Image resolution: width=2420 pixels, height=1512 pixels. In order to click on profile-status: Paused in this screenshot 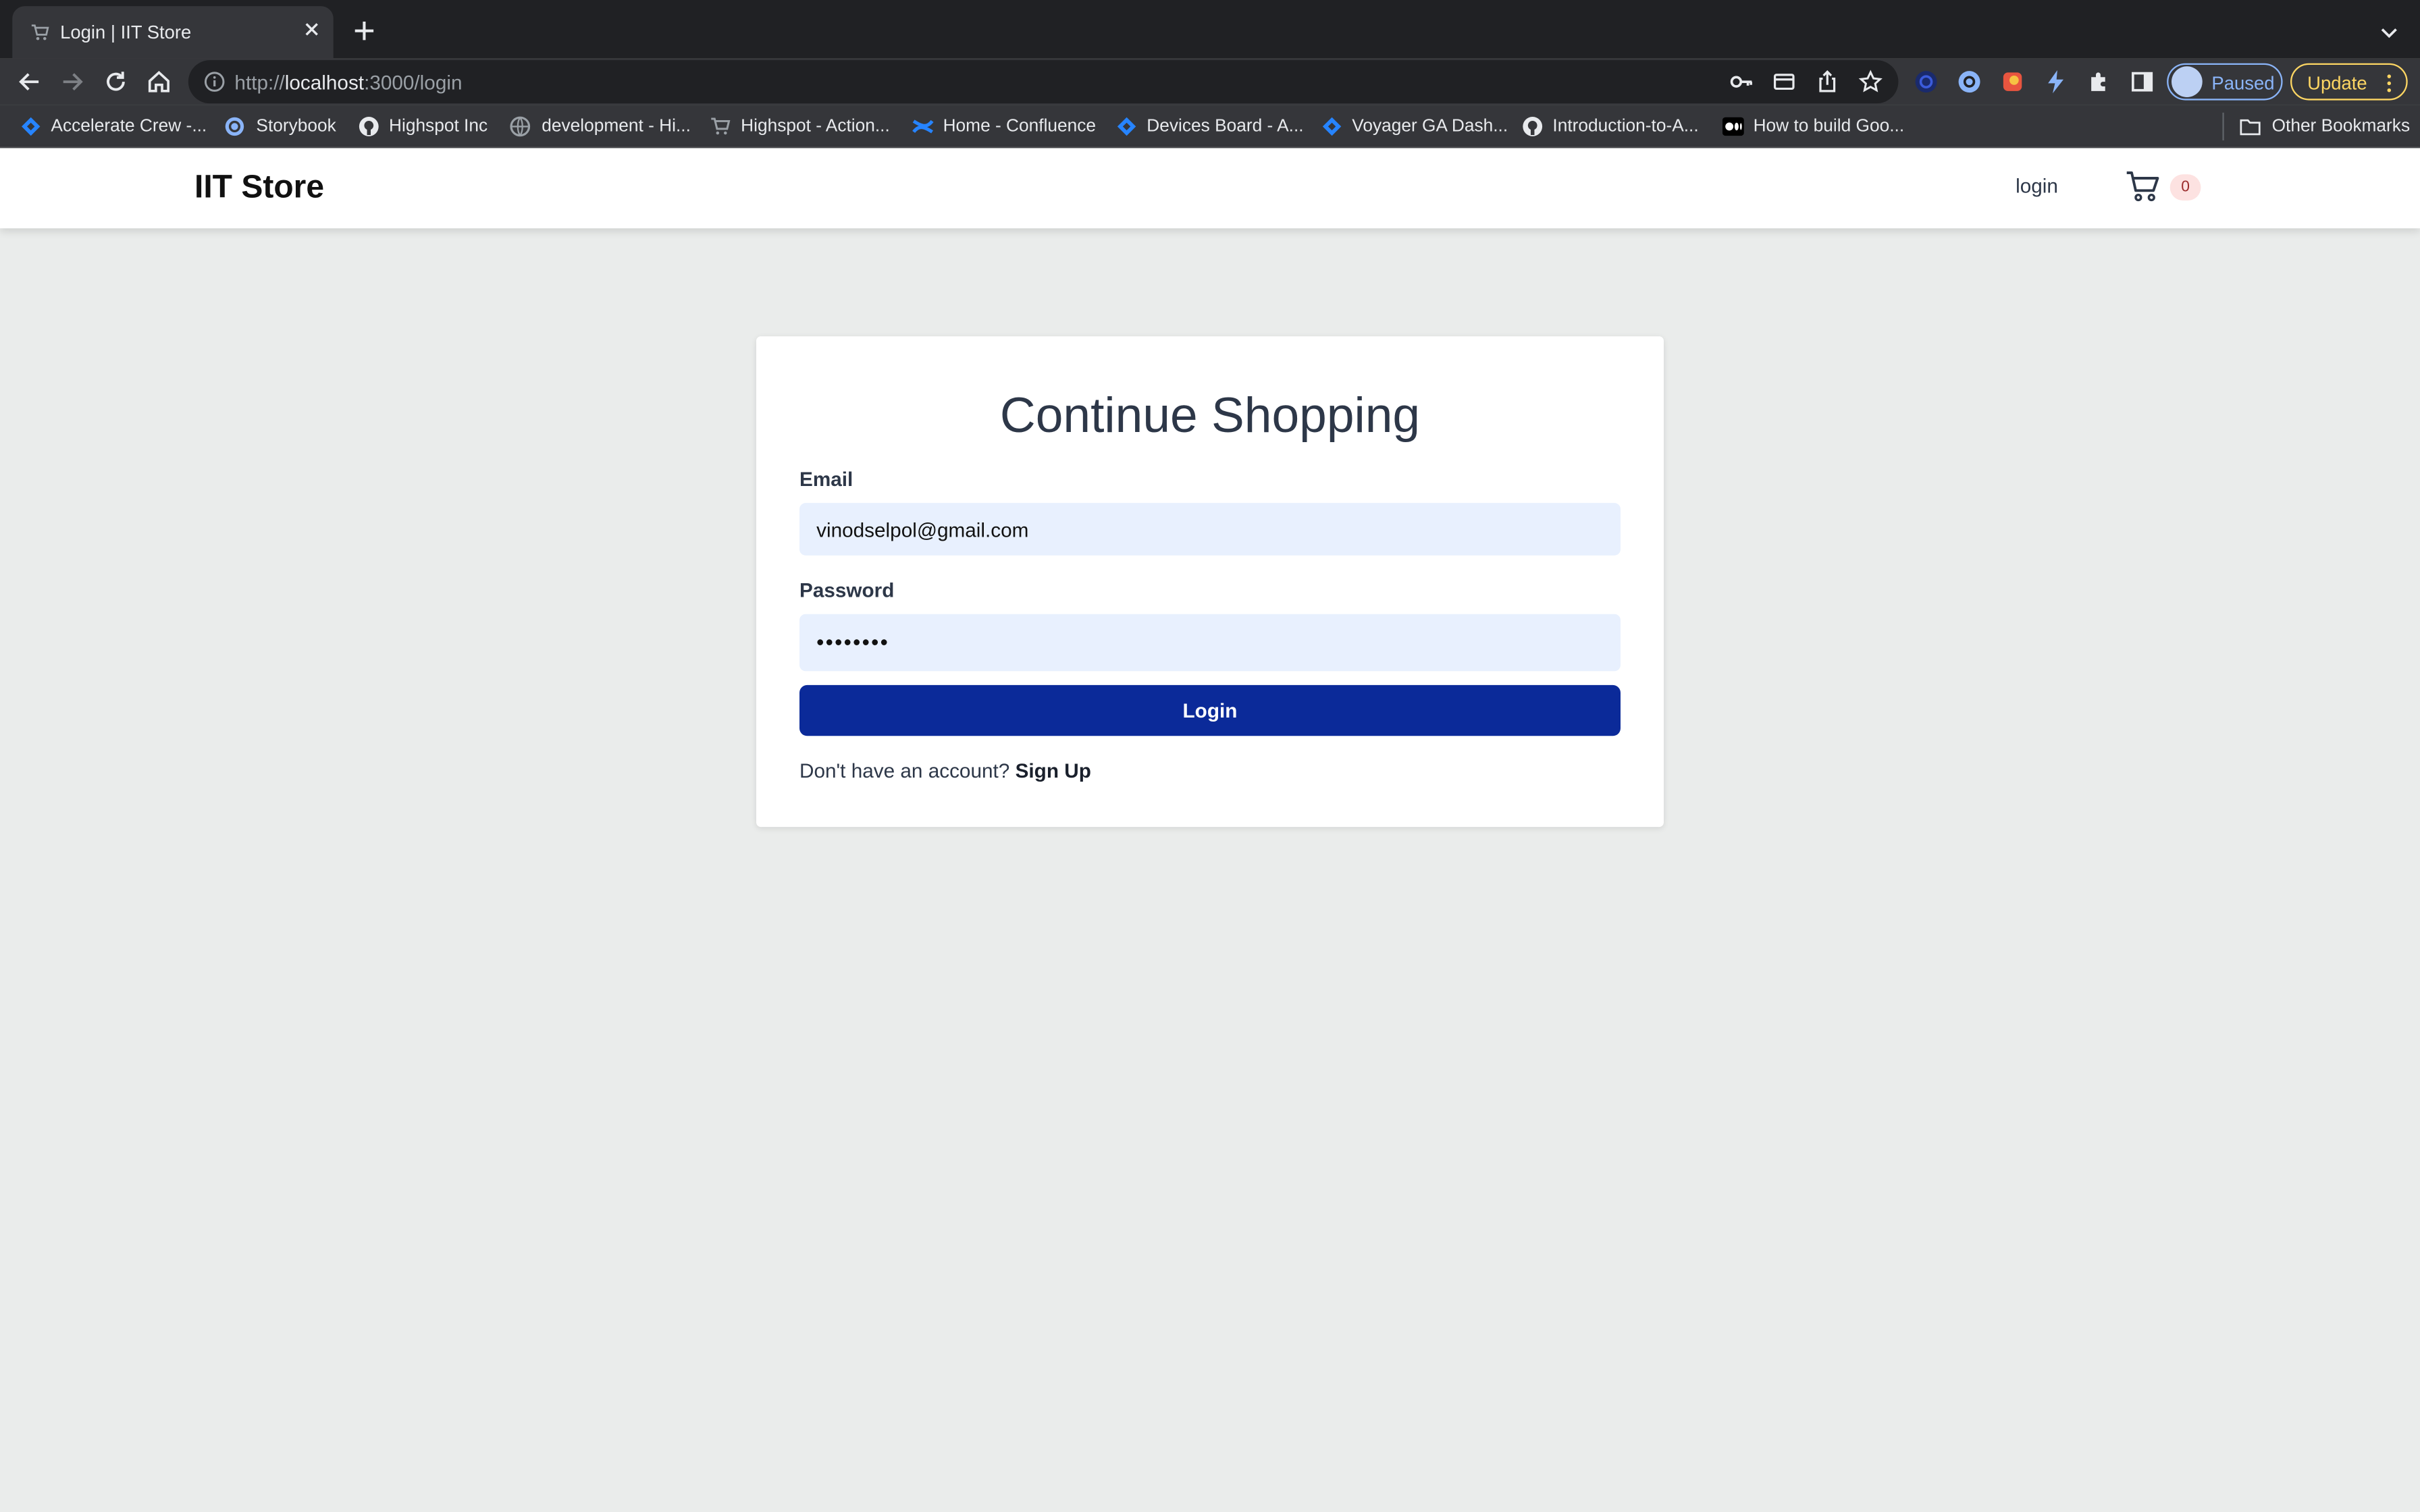, I will do `click(2243, 83)`.